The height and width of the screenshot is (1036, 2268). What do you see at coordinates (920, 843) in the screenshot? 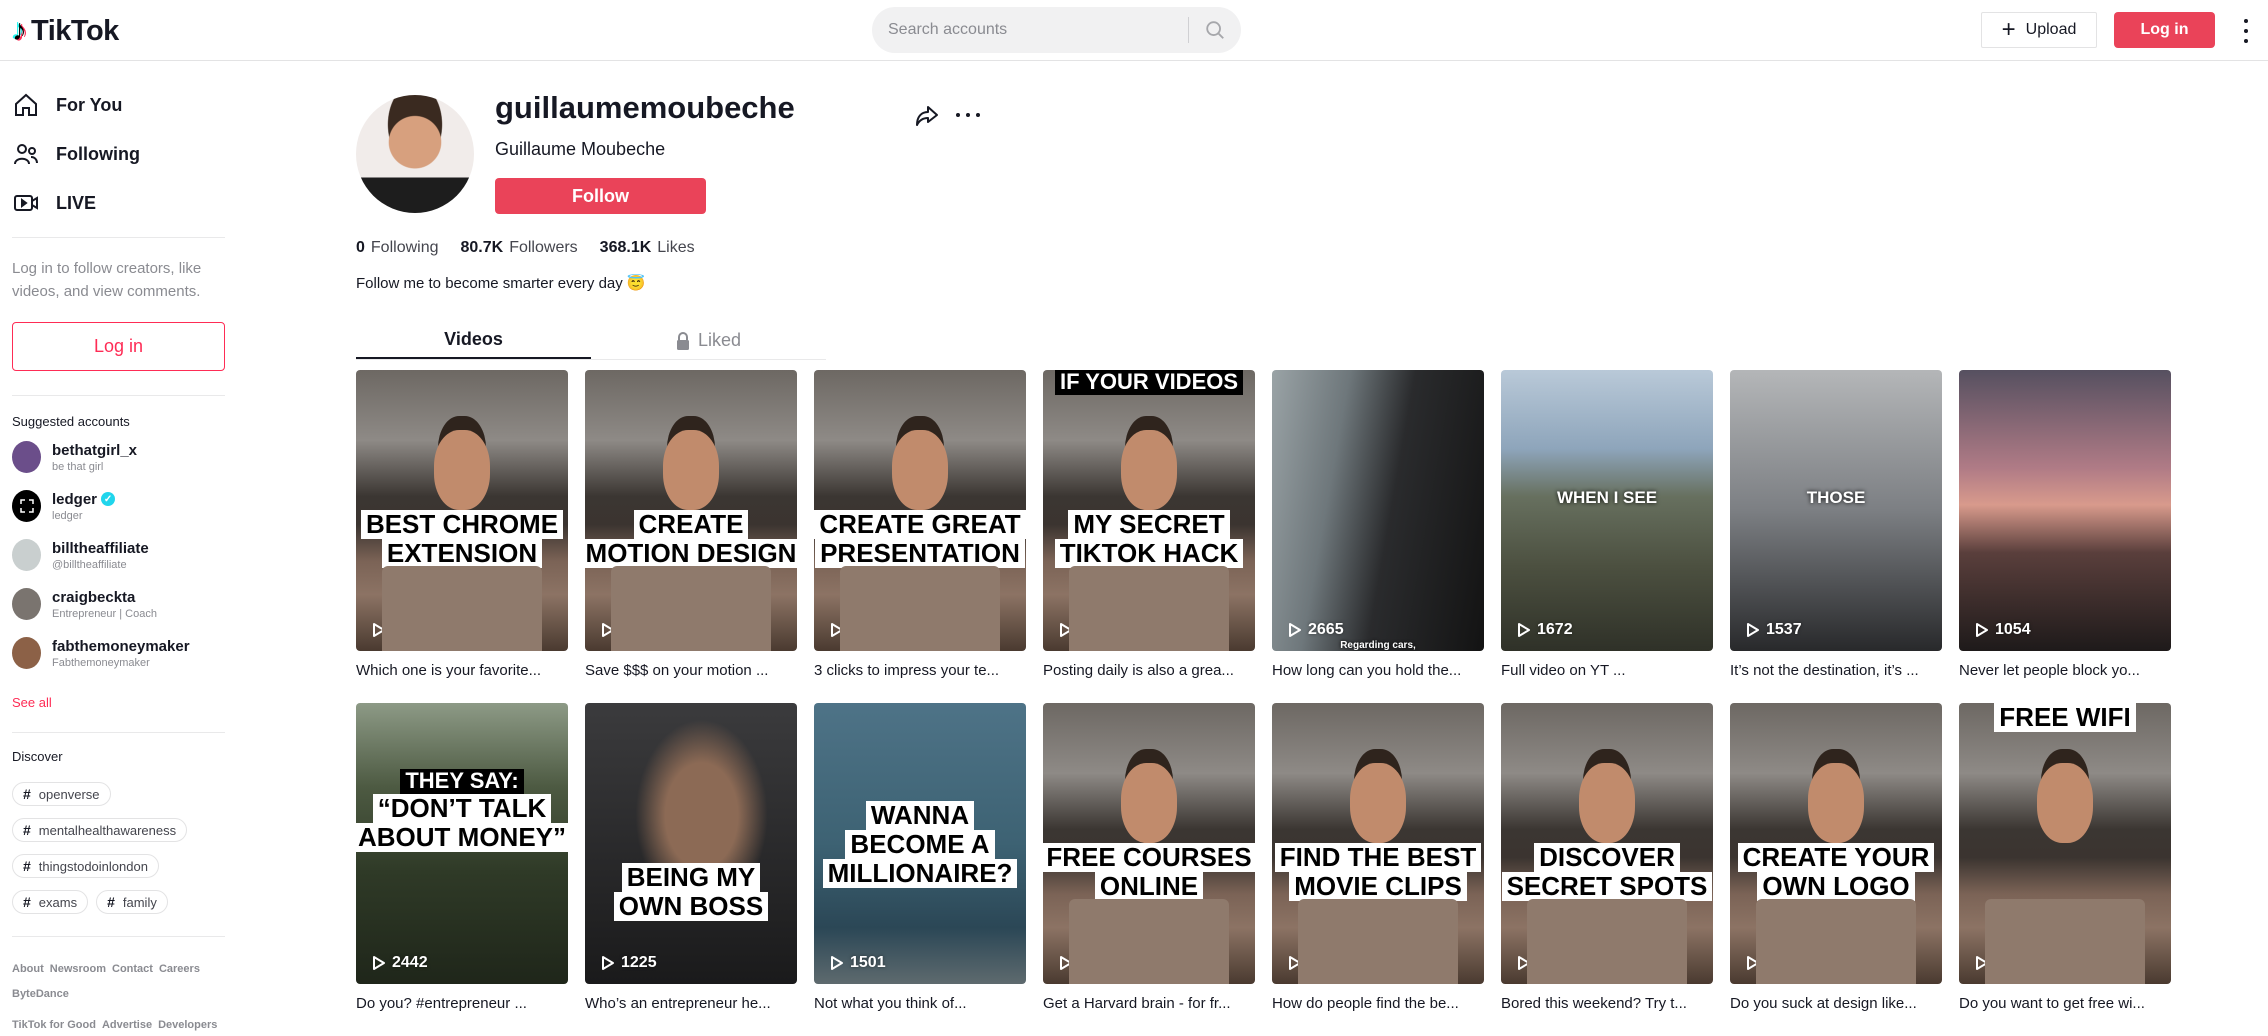
I see `video-thumbnail: WANNA BECOME A MILLIONAIRE? 1501` at bounding box center [920, 843].